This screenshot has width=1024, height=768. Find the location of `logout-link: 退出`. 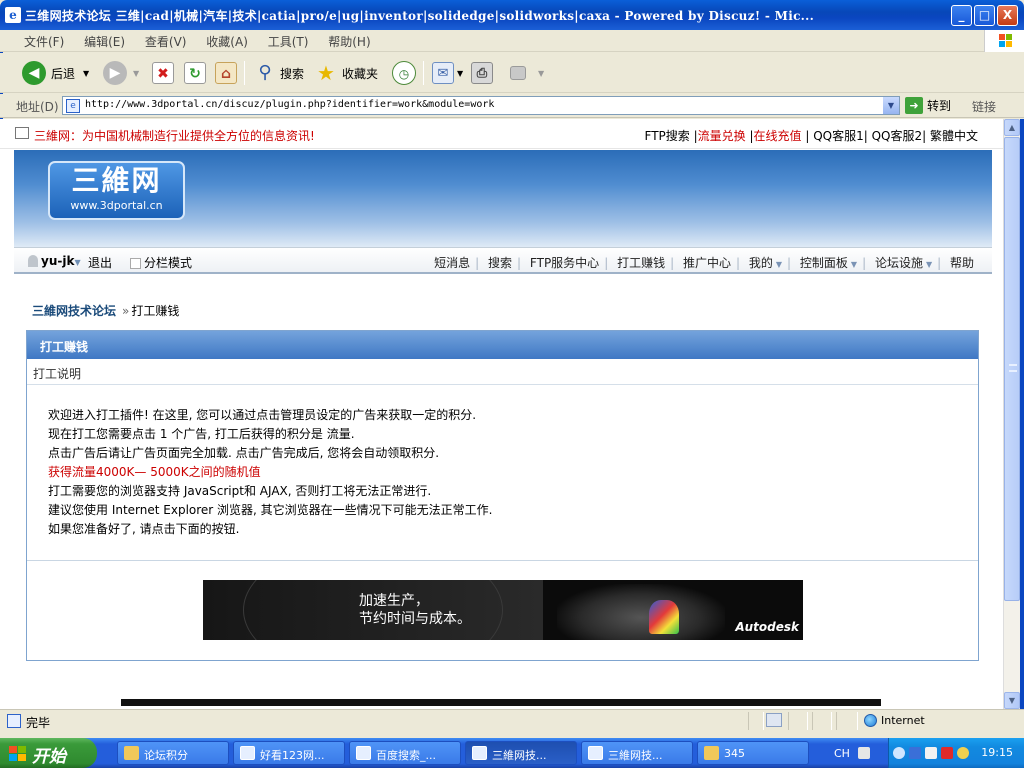

logout-link: 退出 is located at coordinates (100, 262).